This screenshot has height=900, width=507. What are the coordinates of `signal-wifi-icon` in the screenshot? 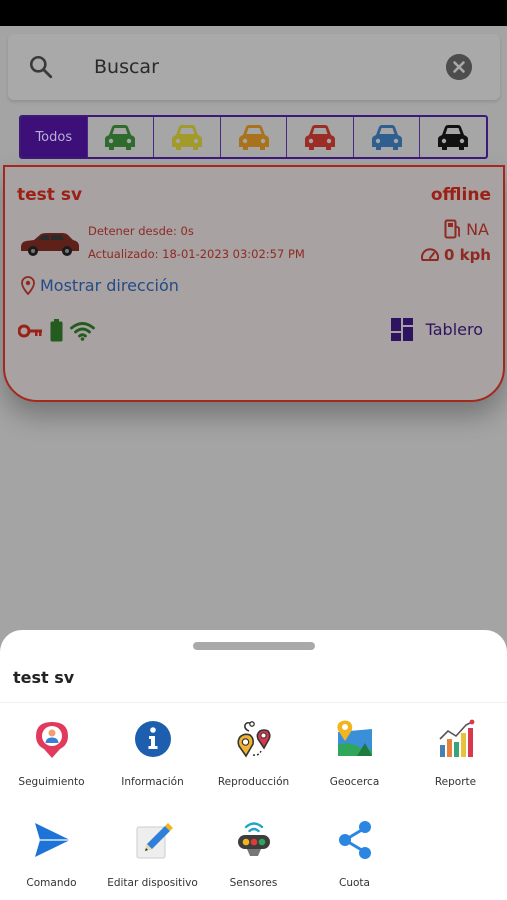 It's located at (82, 331).